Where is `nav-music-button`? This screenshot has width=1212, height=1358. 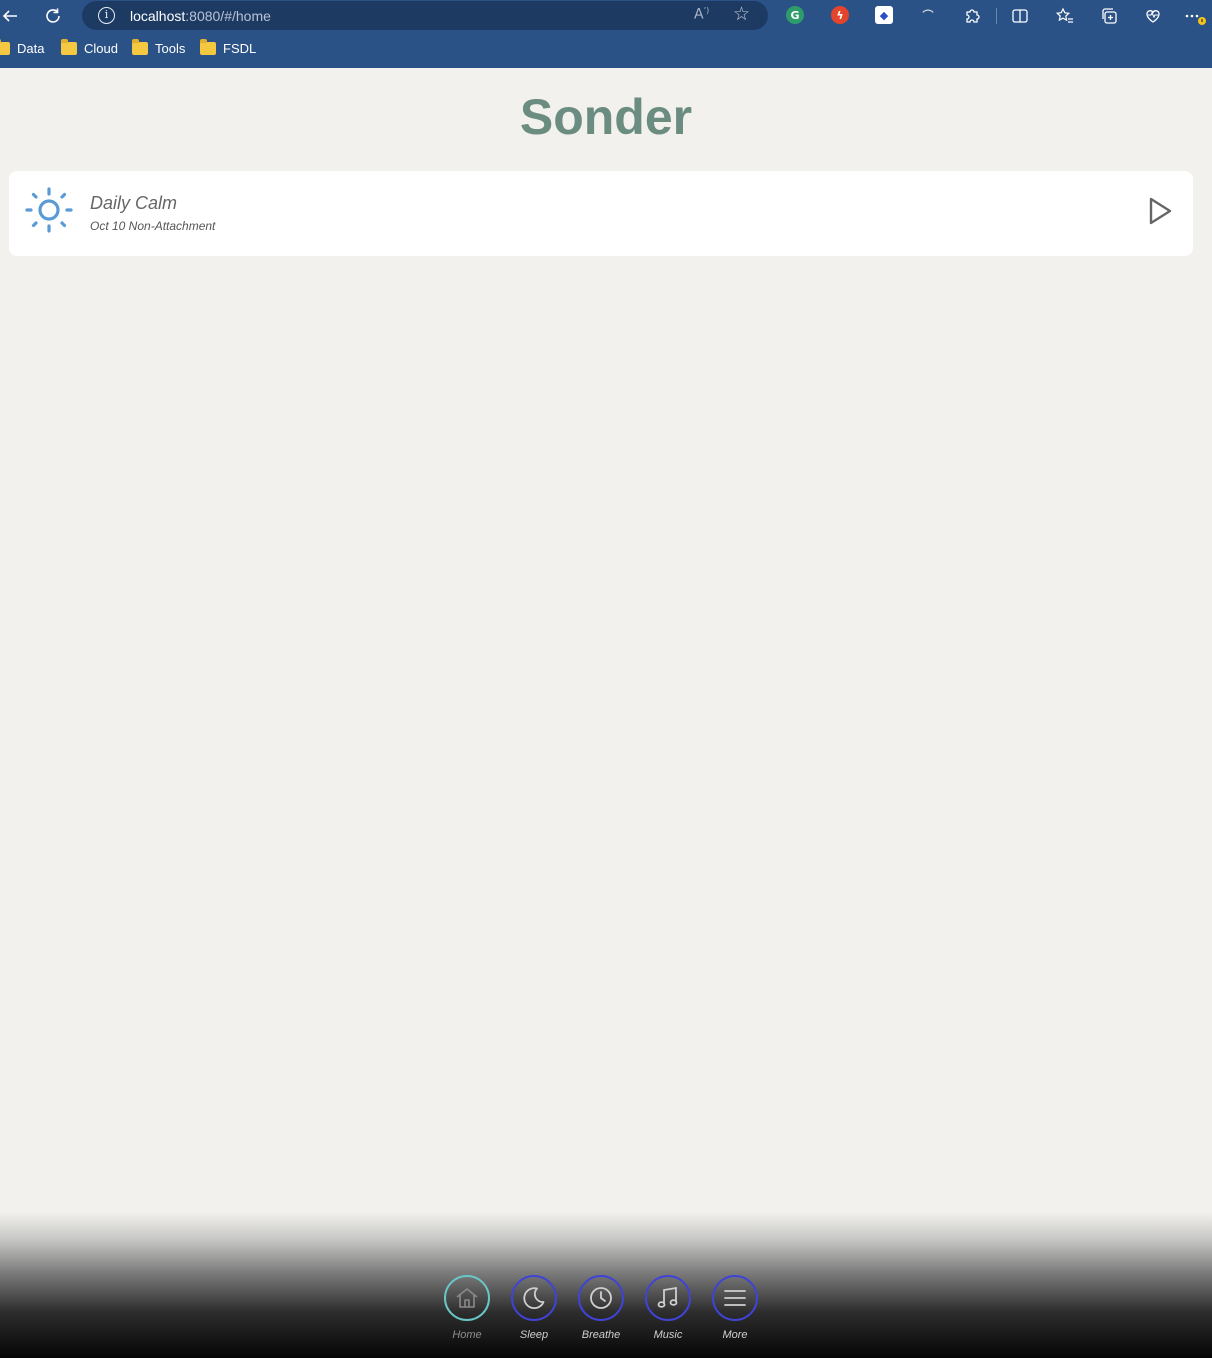 nav-music-button is located at coordinates (668, 1298).